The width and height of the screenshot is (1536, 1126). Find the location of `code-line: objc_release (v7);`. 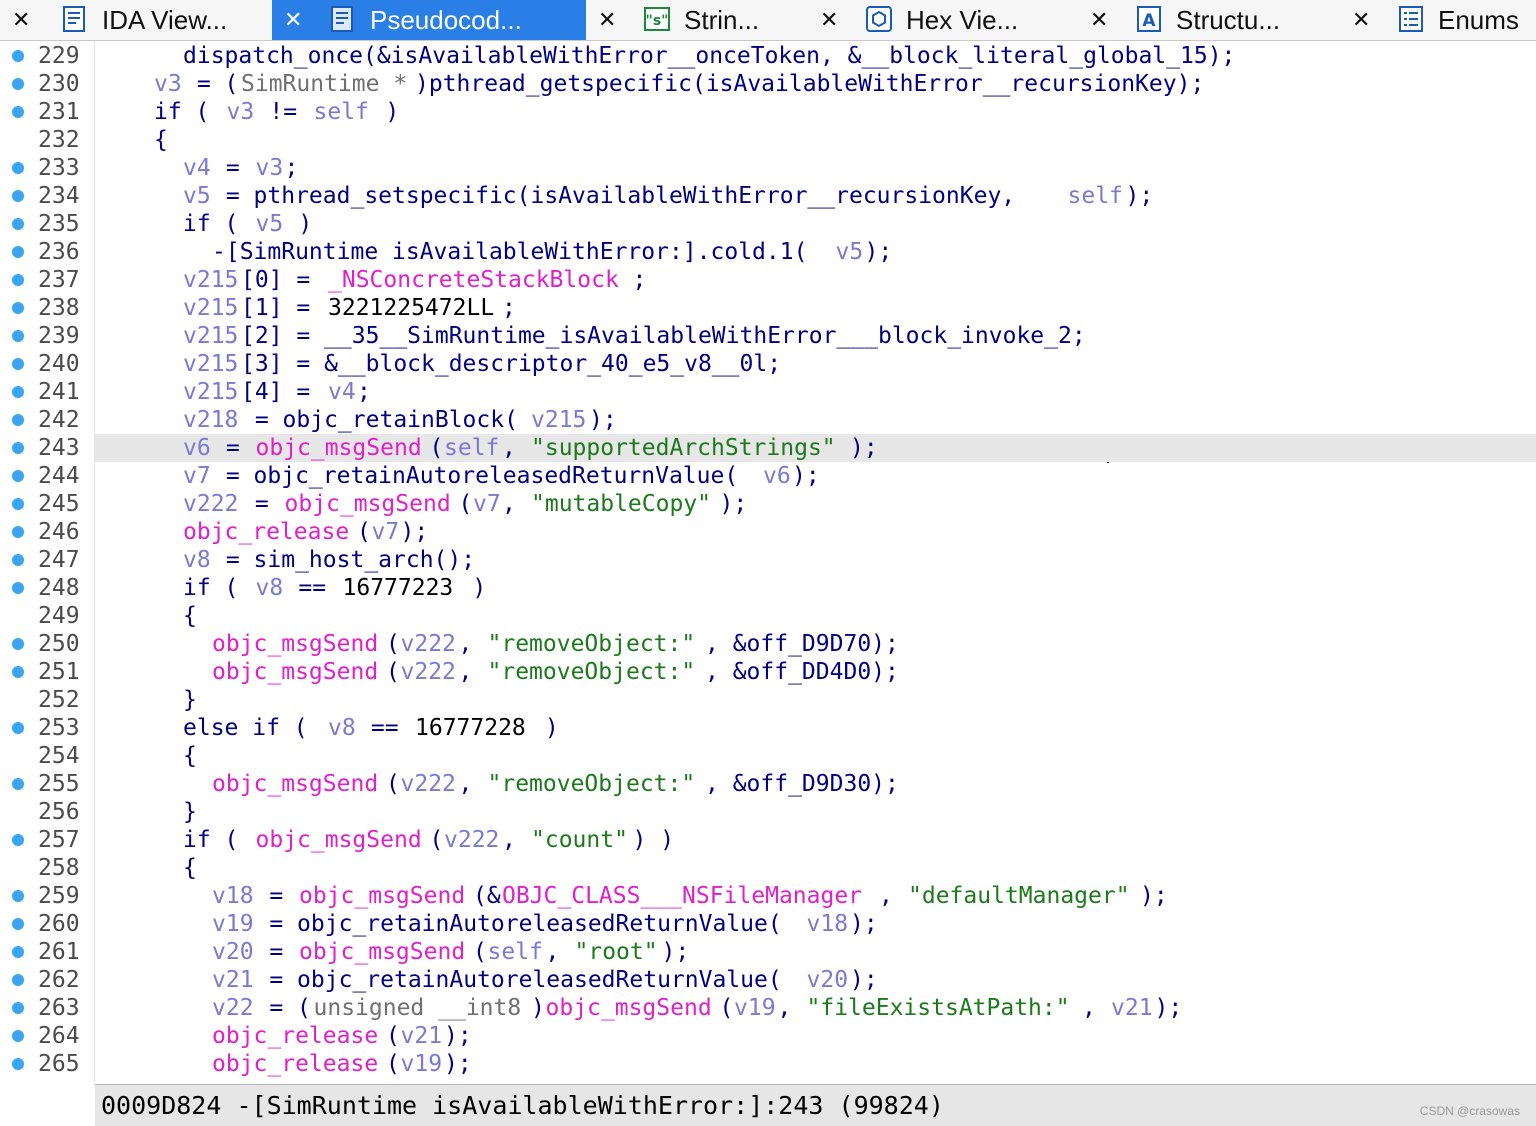

code-line: objc_release (v7); is located at coordinates (815, 532).